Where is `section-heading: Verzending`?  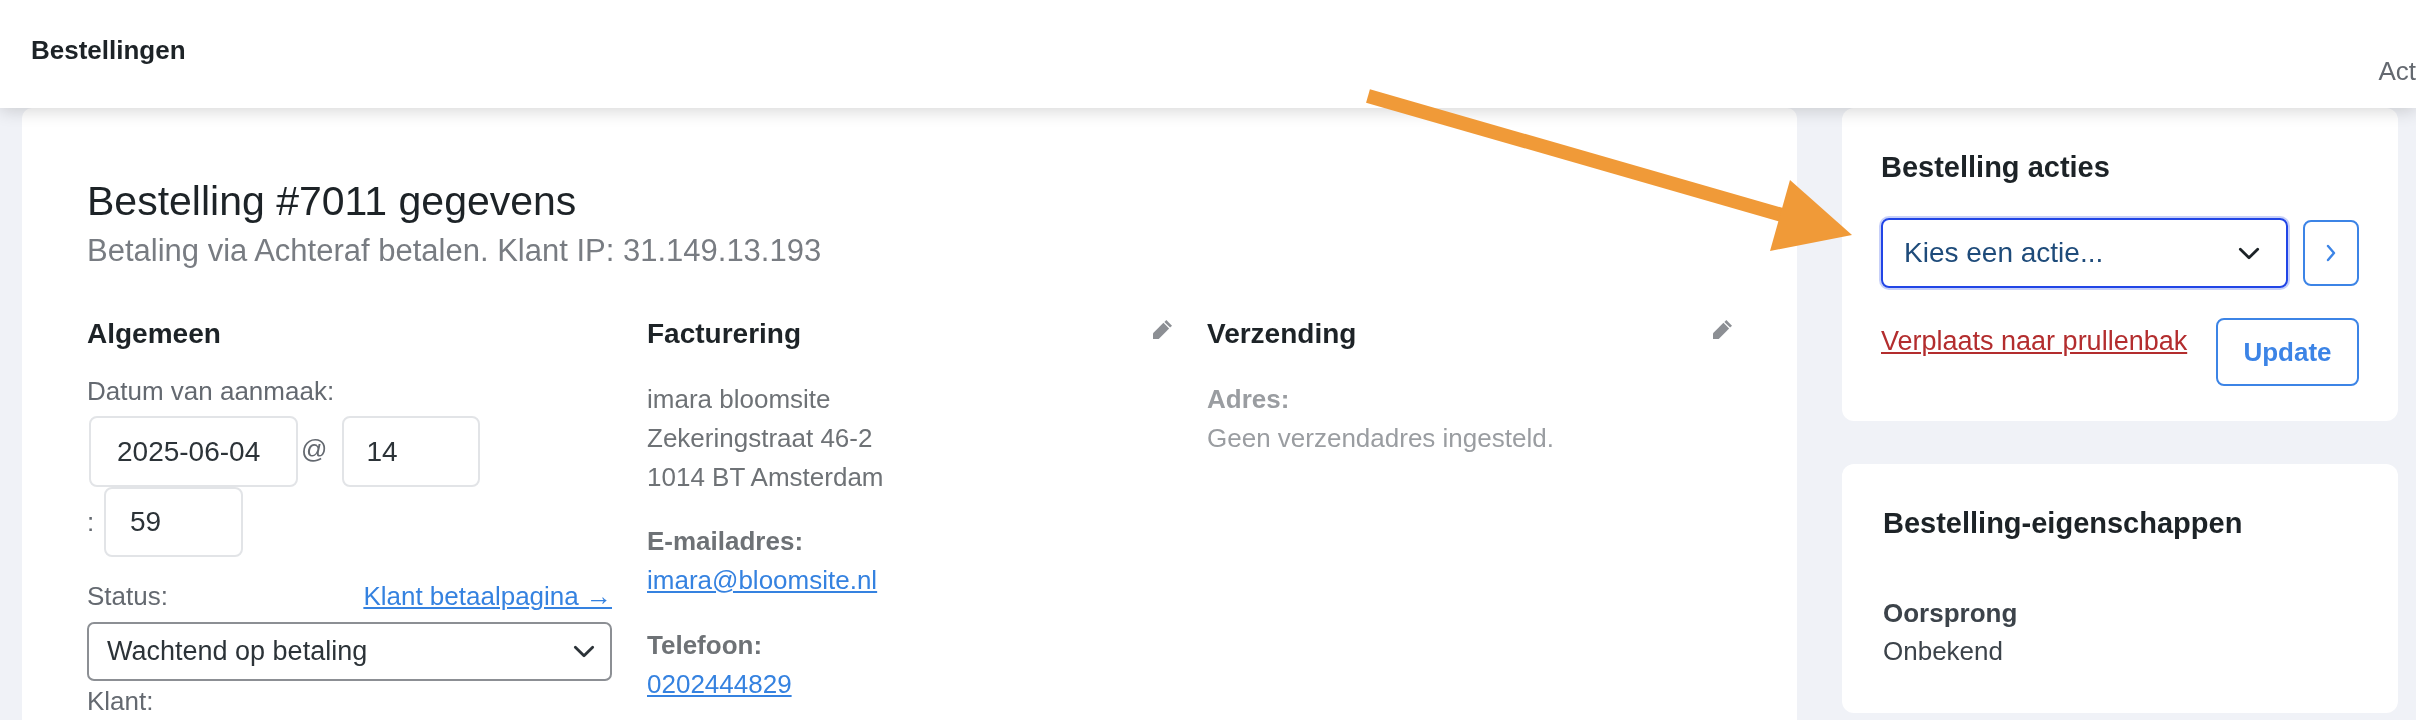
section-heading: Verzending is located at coordinates (1282, 334).